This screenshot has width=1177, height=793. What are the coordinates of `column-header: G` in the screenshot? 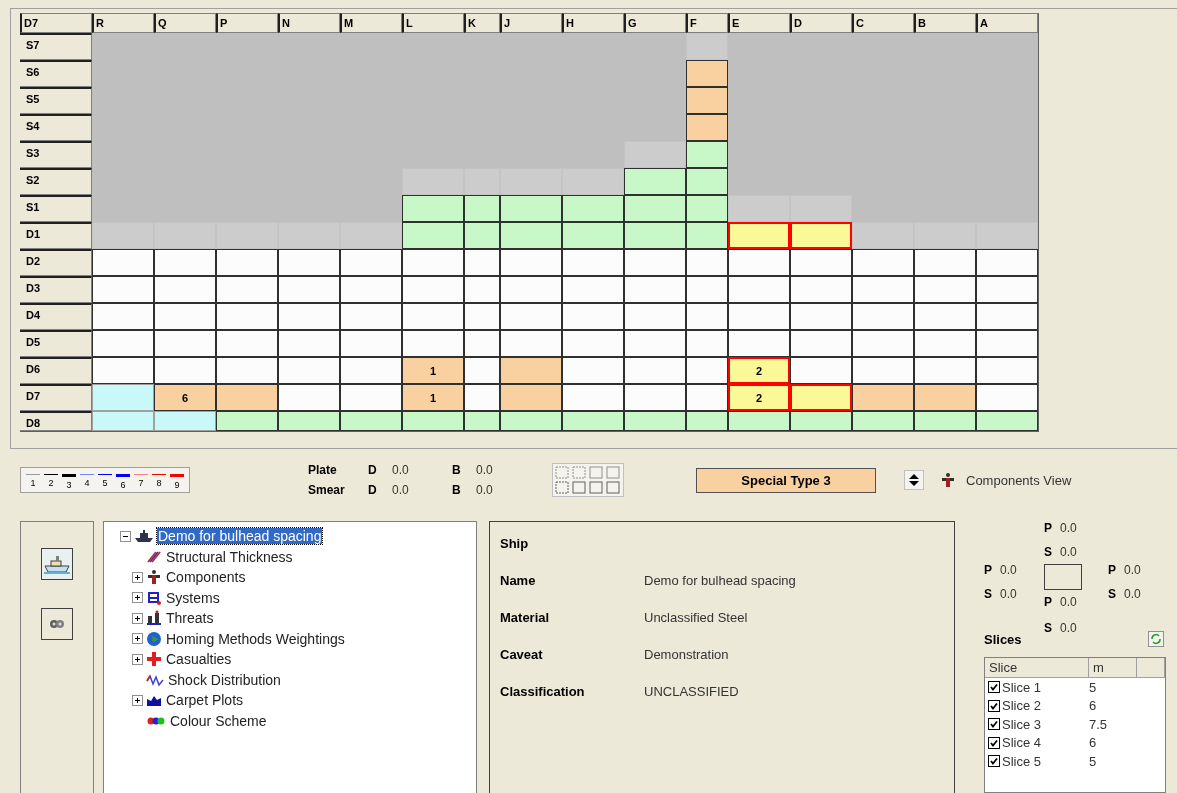 It's located at (655, 23).